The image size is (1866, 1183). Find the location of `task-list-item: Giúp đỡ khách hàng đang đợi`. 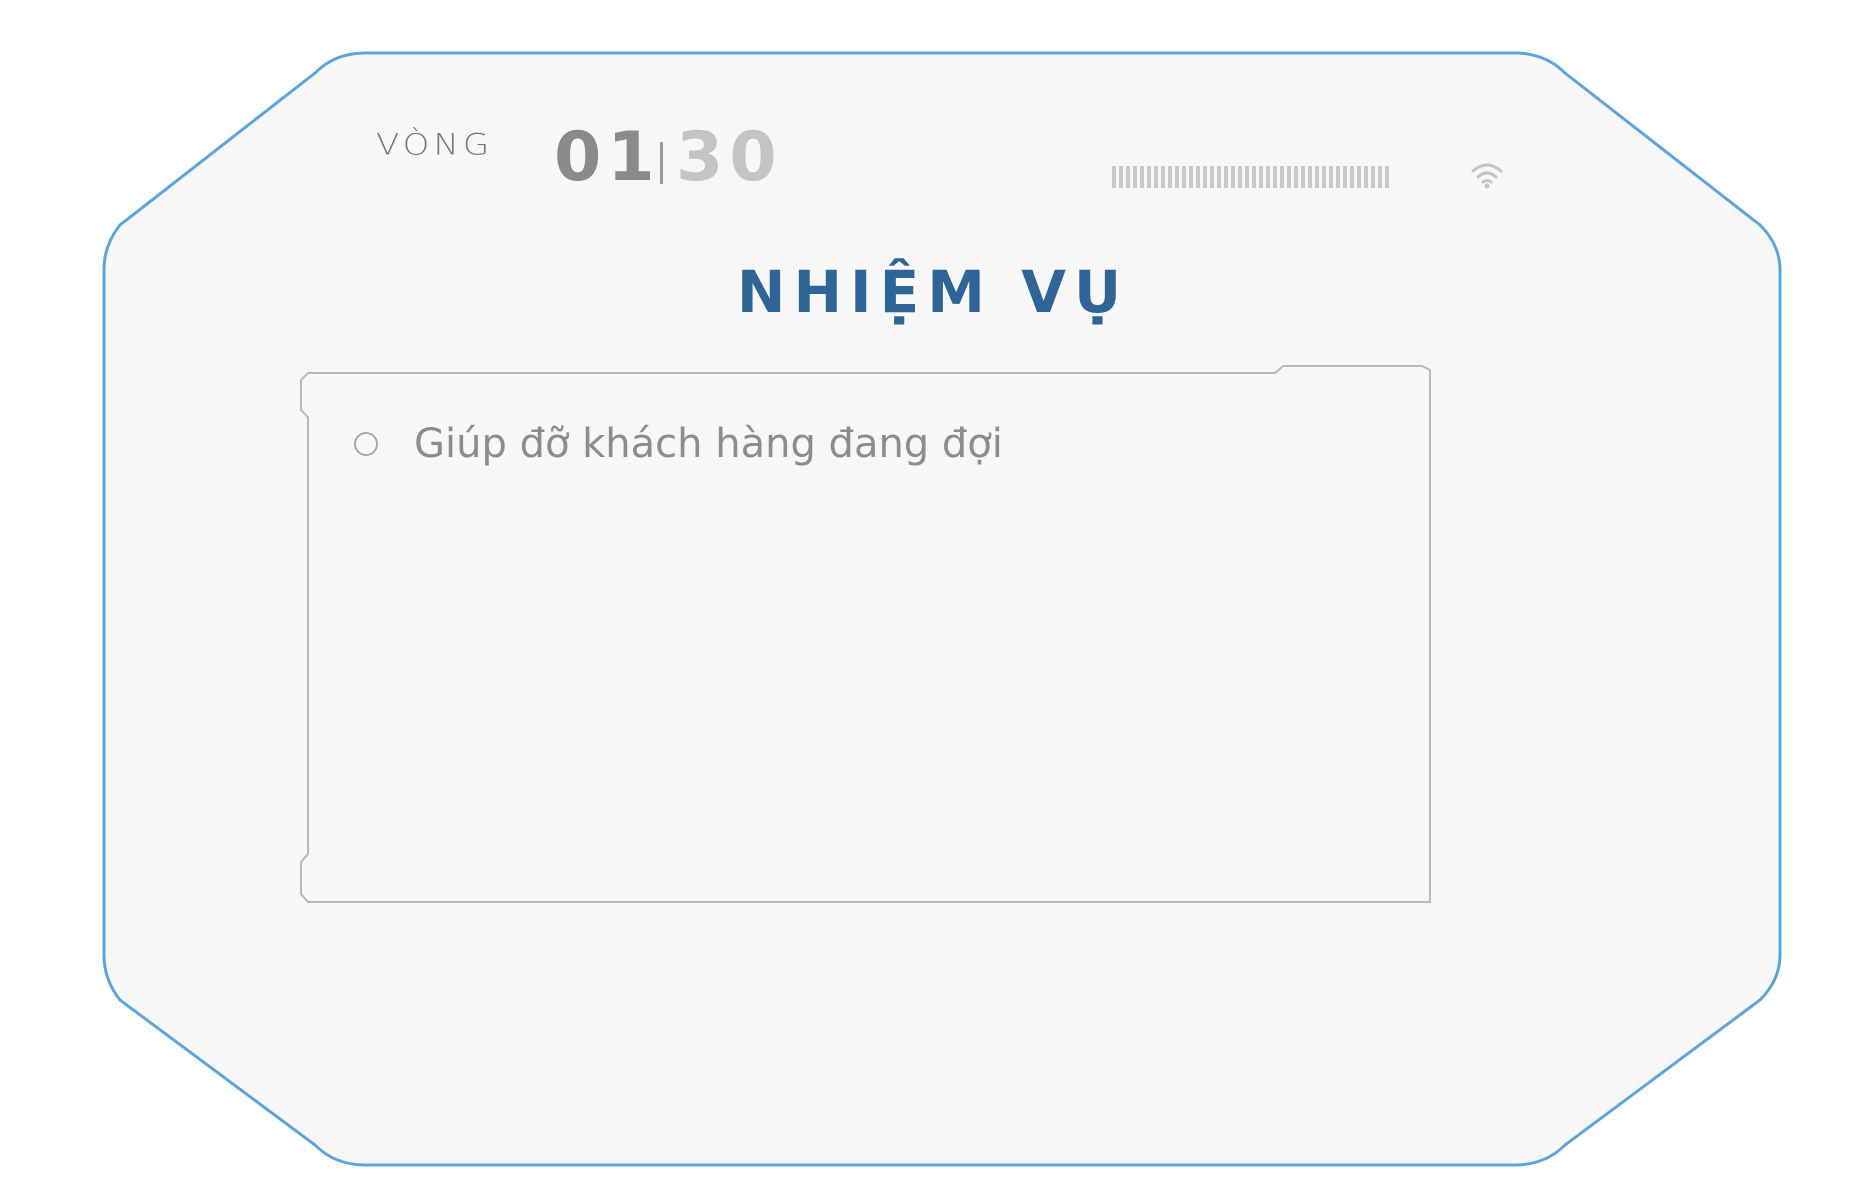

task-list-item: Giúp đỡ khách hàng đang đợi is located at coordinates (678, 444).